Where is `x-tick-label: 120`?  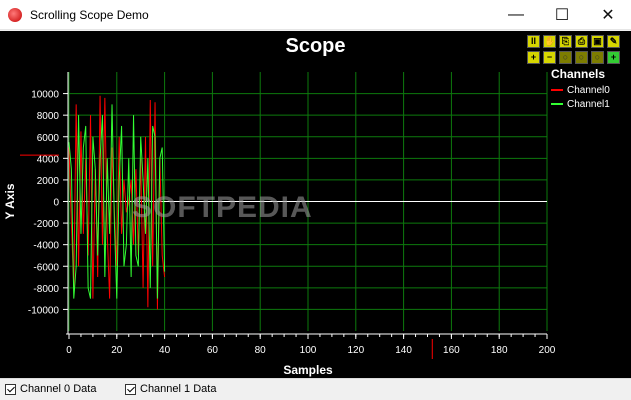 x-tick-label: 120 is located at coordinates (355, 350).